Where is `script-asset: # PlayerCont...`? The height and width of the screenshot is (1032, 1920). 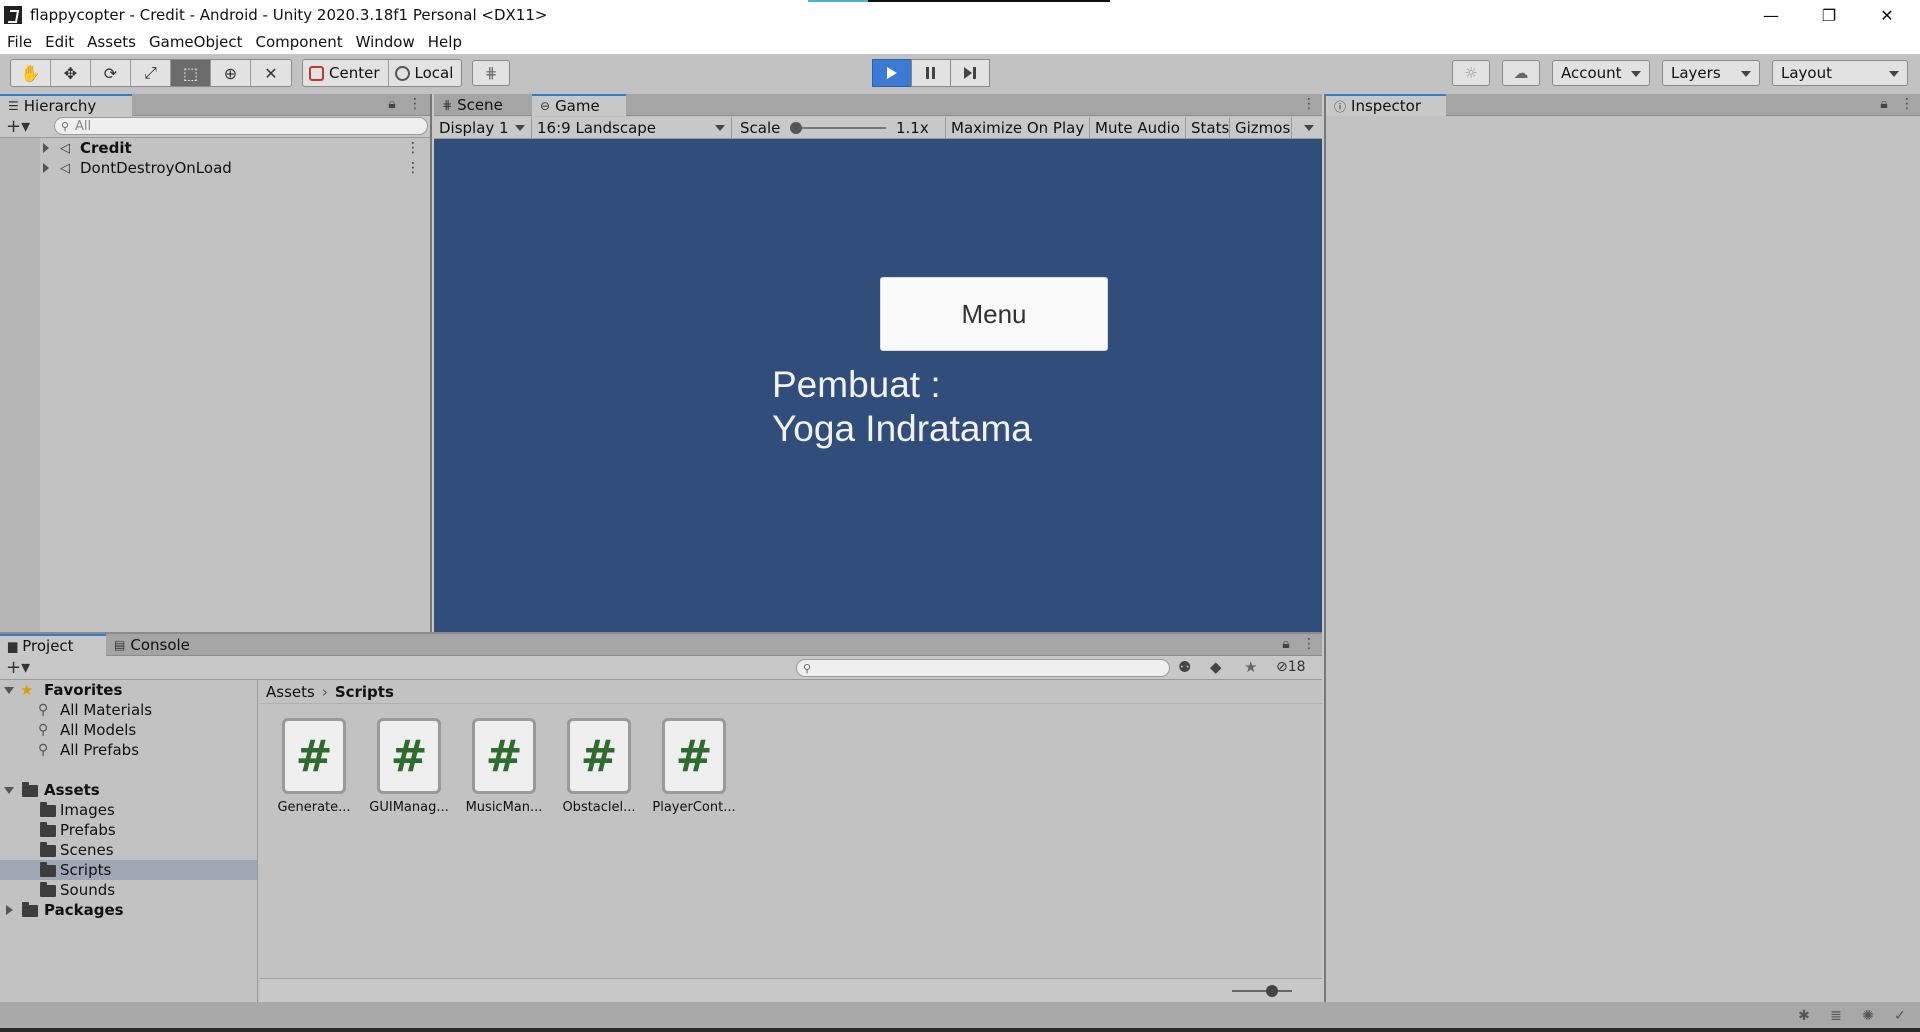 script-asset: # PlayerCont... is located at coordinates (690, 768).